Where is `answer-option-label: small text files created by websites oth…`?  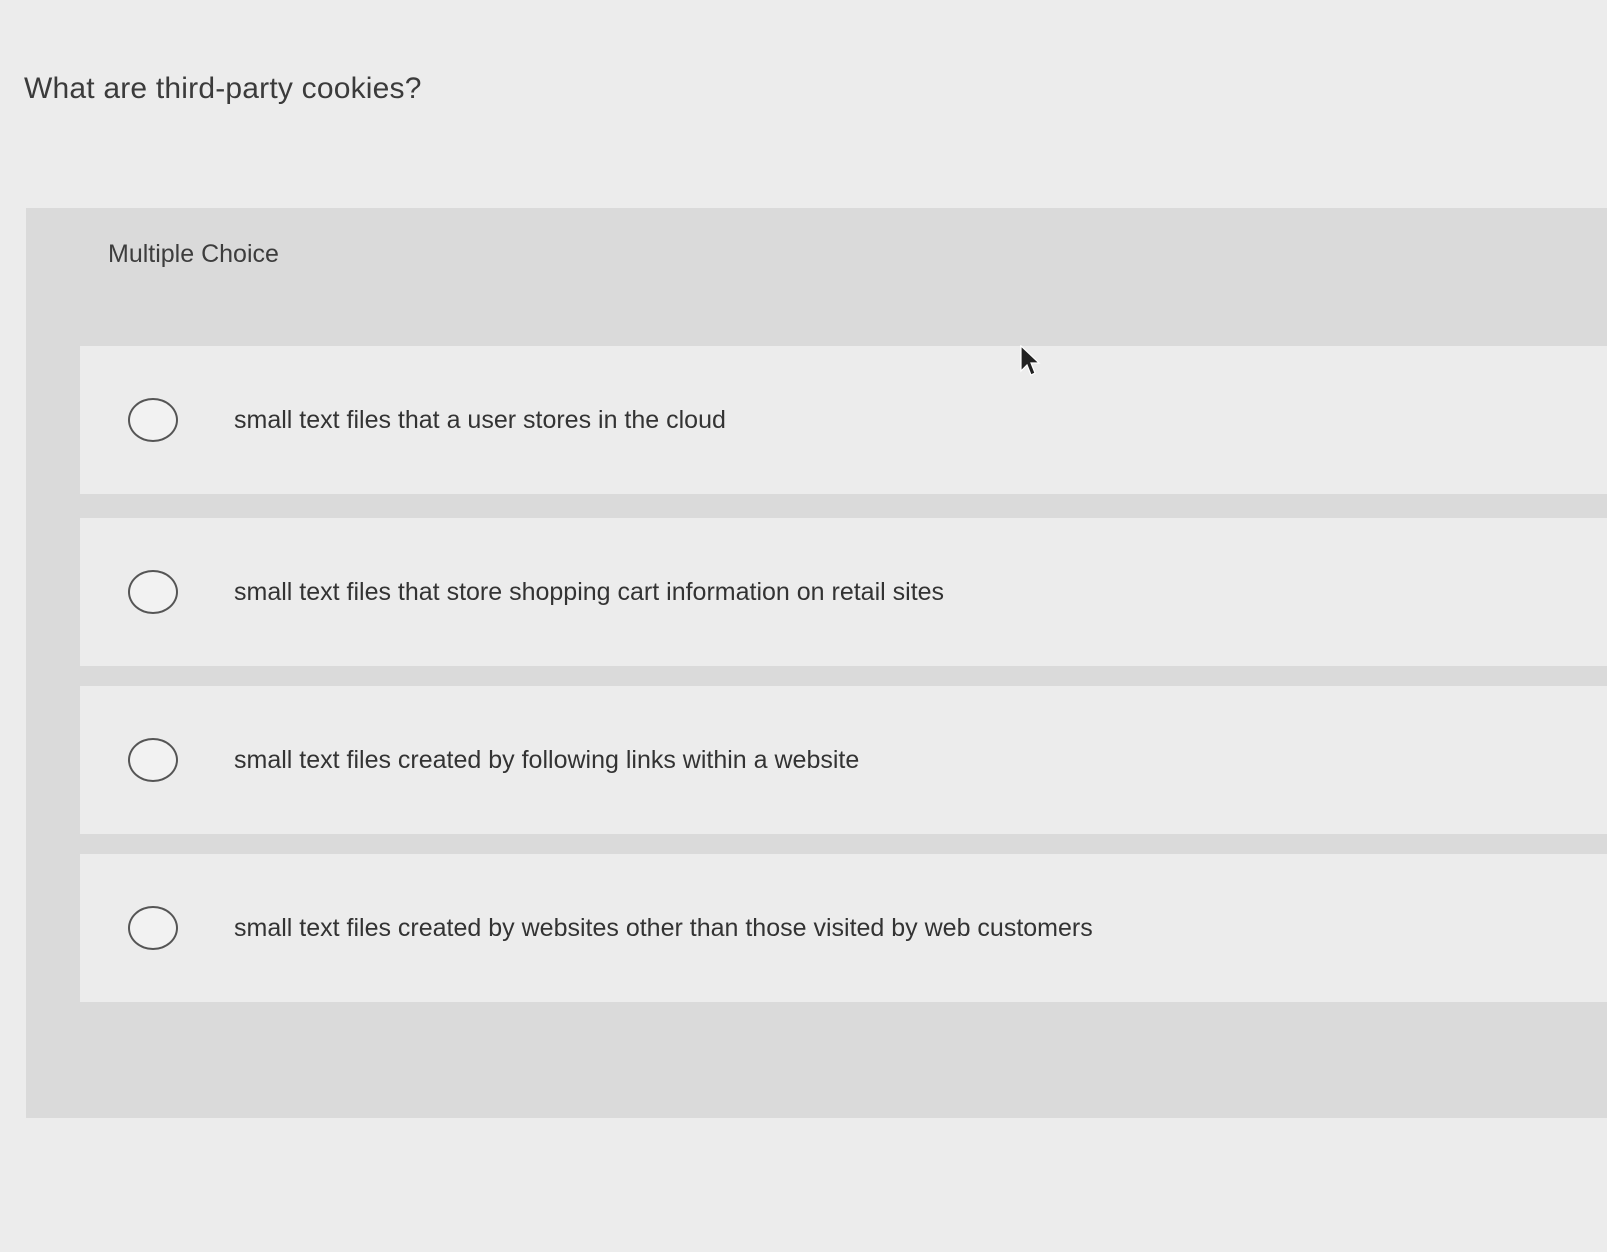 answer-option-label: small text files created by websites oth… is located at coordinates (663, 927).